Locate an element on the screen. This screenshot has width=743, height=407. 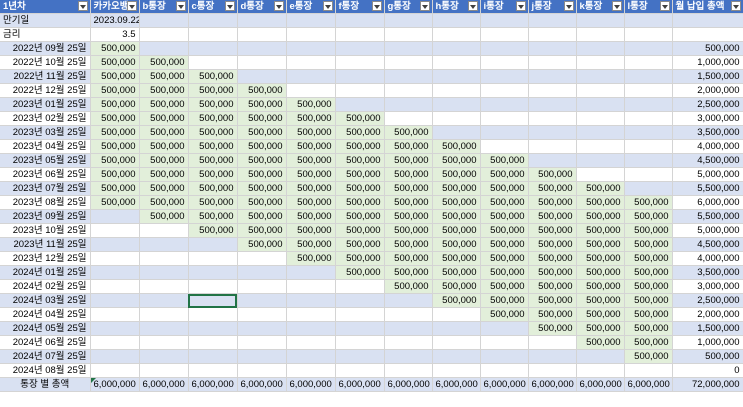
selected-cell is located at coordinates (213, 300).